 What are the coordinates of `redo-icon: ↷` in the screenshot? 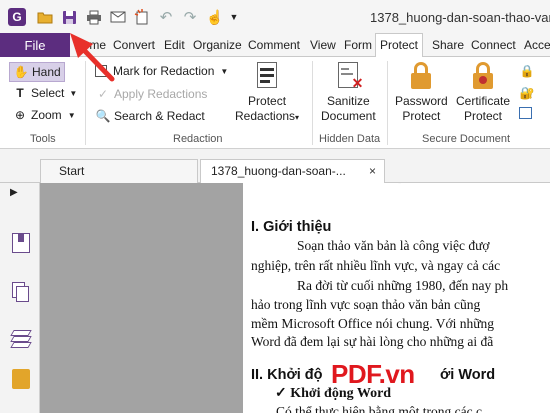 It's located at (190, 17).